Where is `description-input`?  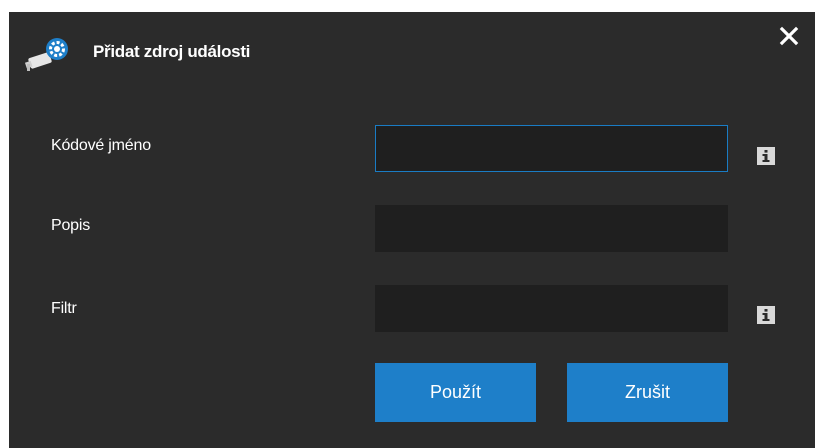
description-input is located at coordinates (551, 228).